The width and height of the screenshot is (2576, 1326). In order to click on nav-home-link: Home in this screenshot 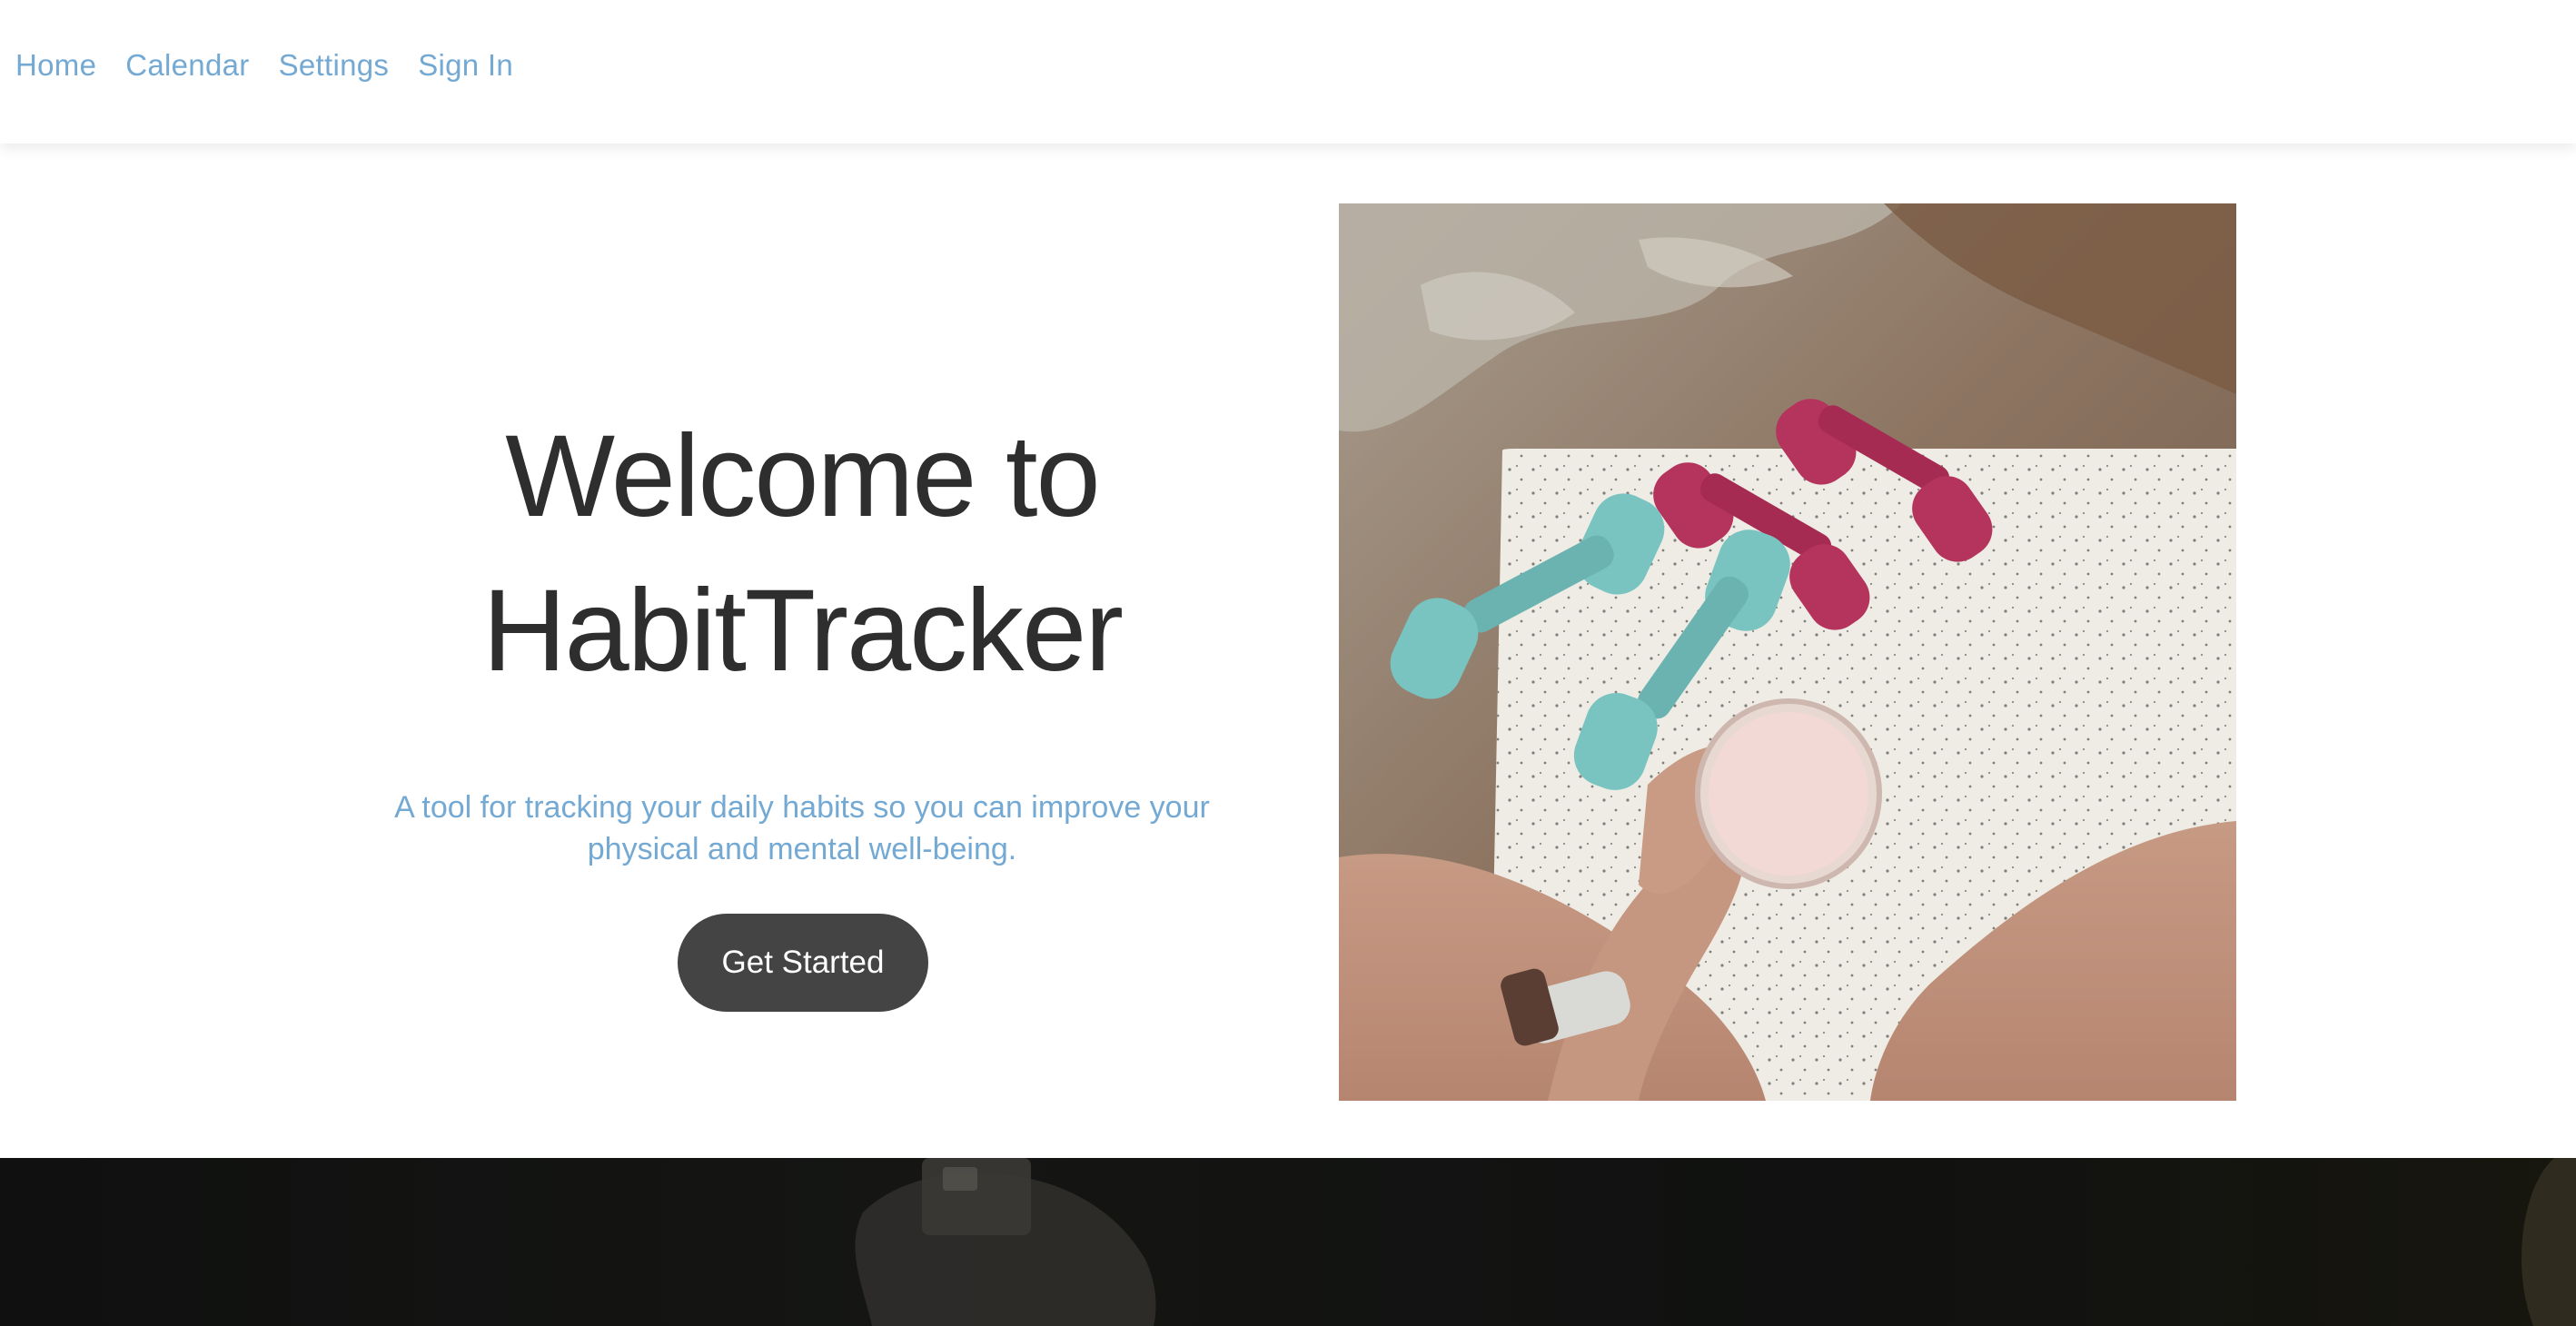, I will do `click(55, 65)`.